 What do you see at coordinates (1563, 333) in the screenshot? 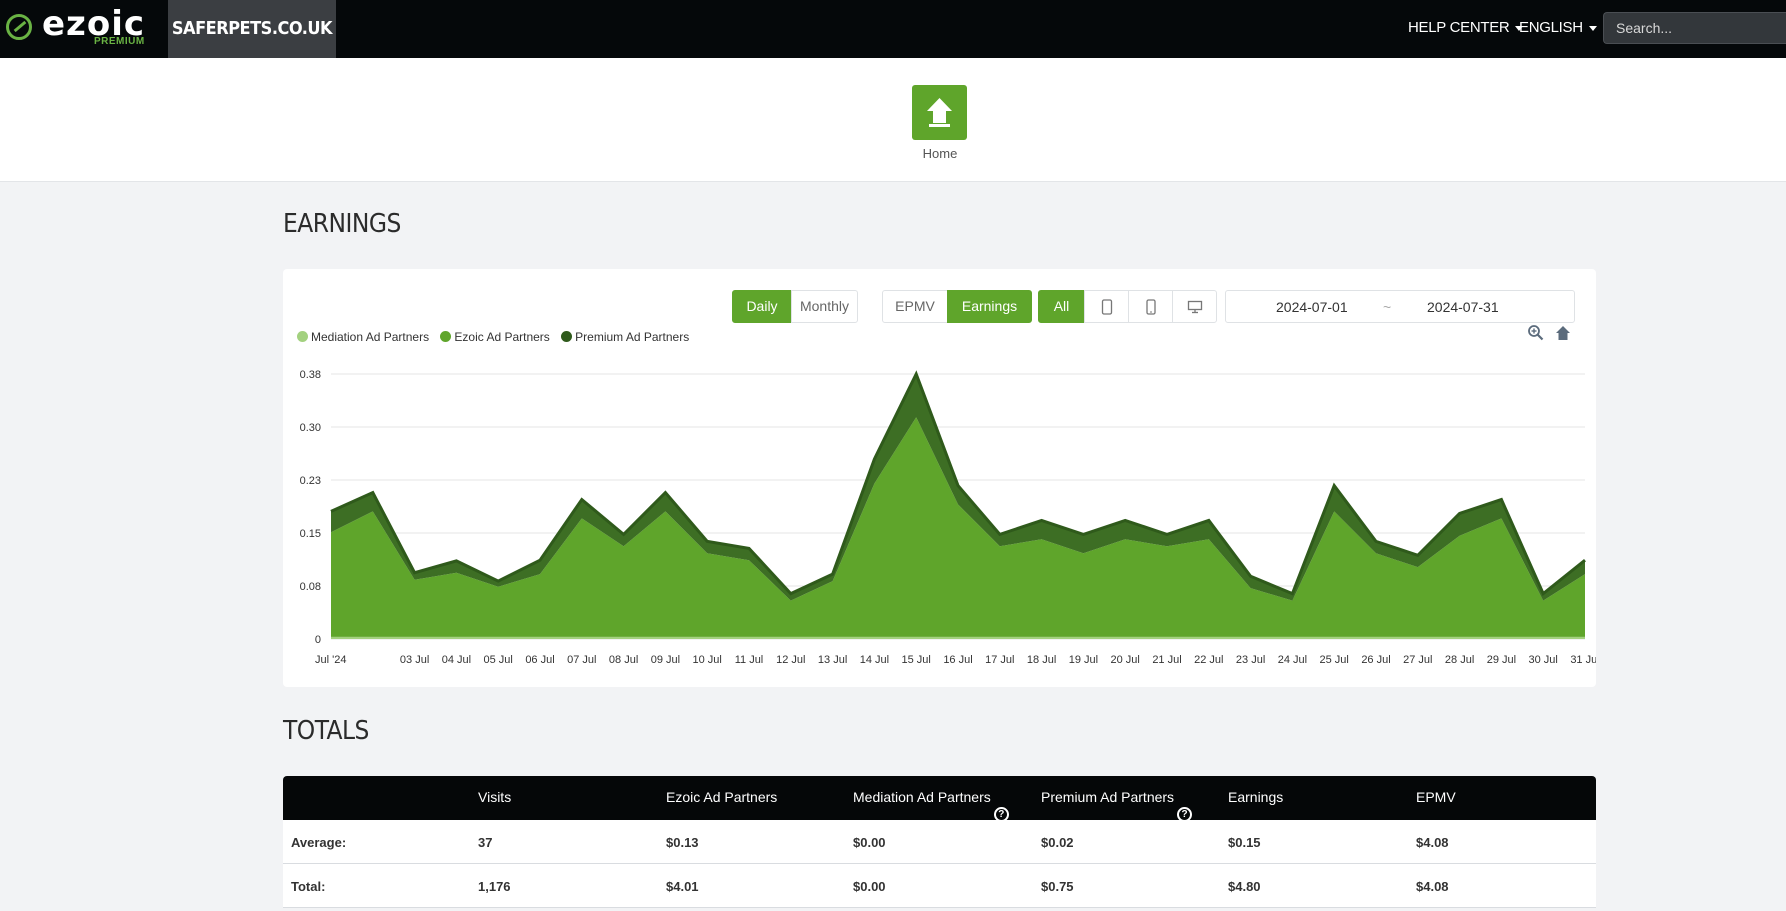
I see `home-reset-icon` at bounding box center [1563, 333].